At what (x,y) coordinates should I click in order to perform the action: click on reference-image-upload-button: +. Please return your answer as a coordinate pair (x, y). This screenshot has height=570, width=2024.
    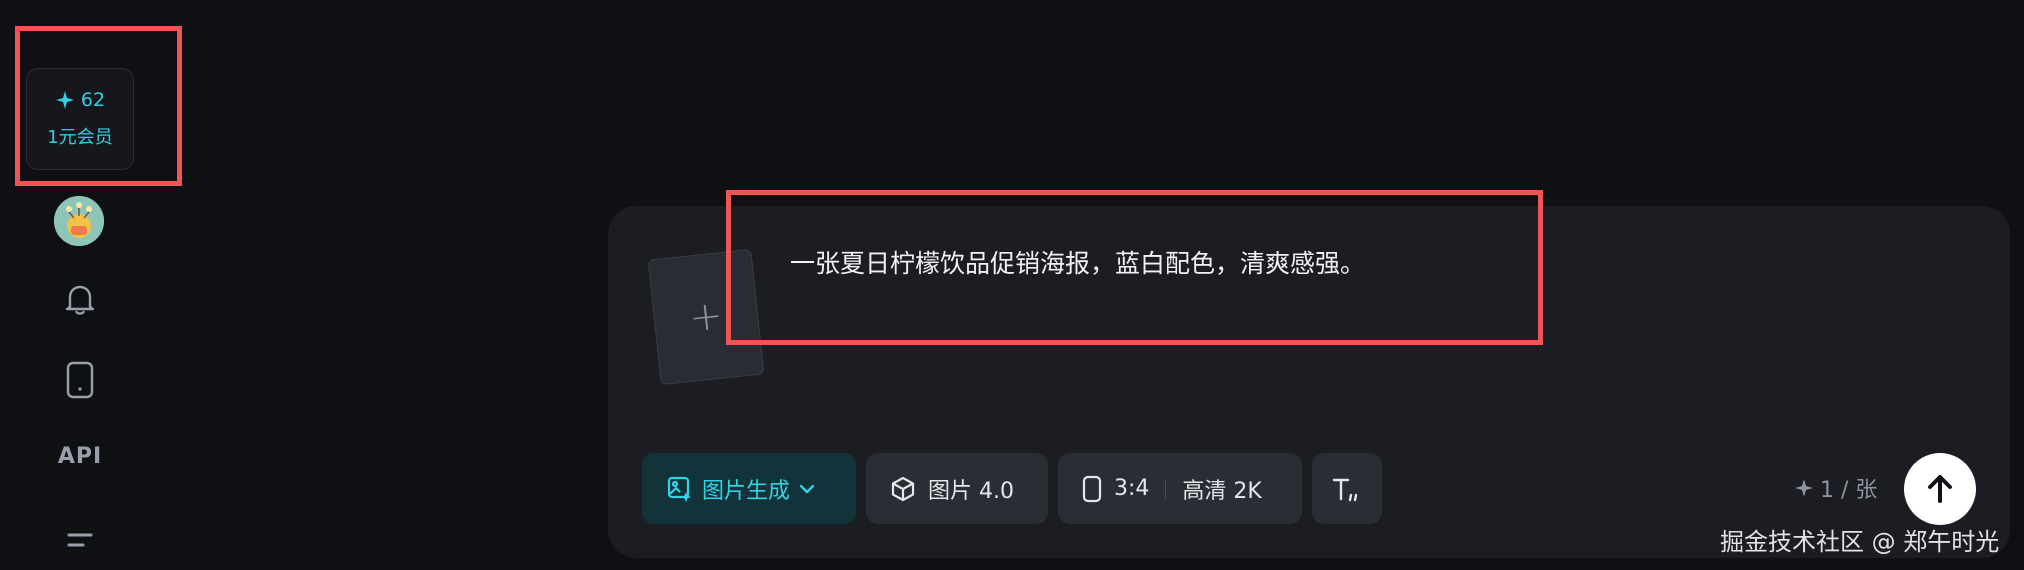
    Looking at the image, I should click on (706, 317).